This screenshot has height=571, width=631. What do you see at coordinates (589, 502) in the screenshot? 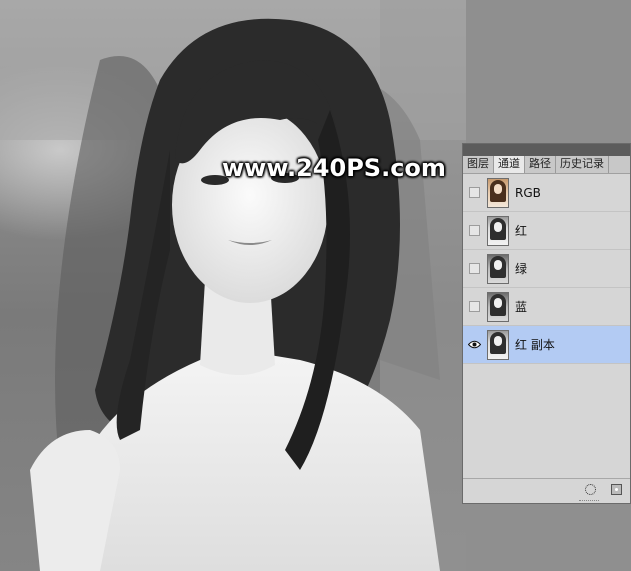
I see `panel-resize-grip` at bounding box center [589, 502].